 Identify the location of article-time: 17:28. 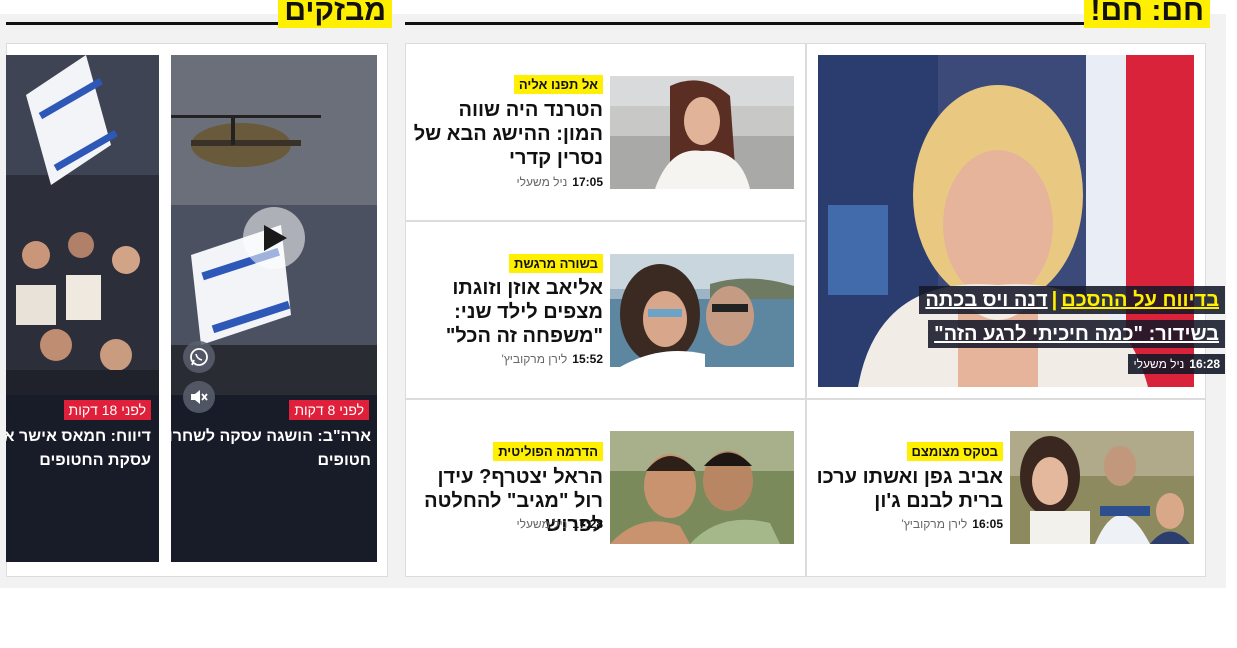
(587, 524).